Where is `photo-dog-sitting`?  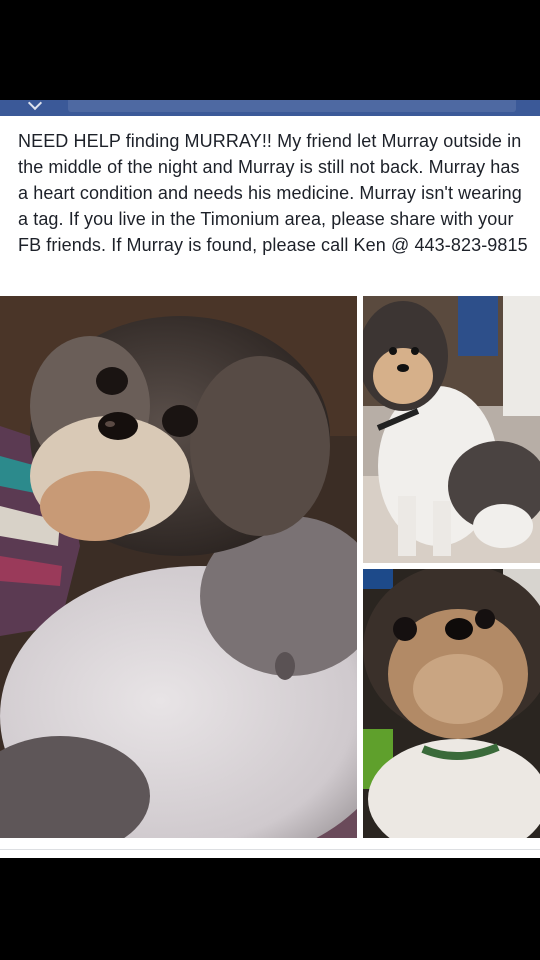 photo-dog-sitting is located at coordinates (451, 429).